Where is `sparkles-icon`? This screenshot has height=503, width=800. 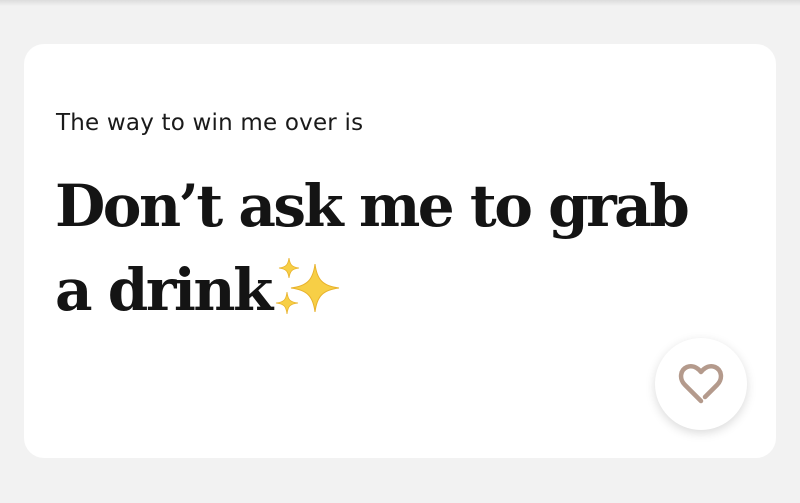 sparkles-icon is located at coordinates (310, 286).